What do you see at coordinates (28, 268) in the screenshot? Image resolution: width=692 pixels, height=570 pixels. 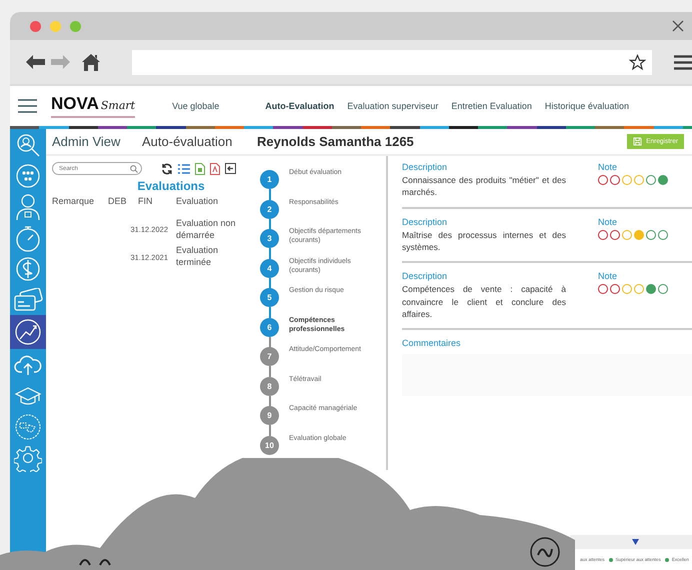 I see `dollar-icon` at bounding box center [28, 268].